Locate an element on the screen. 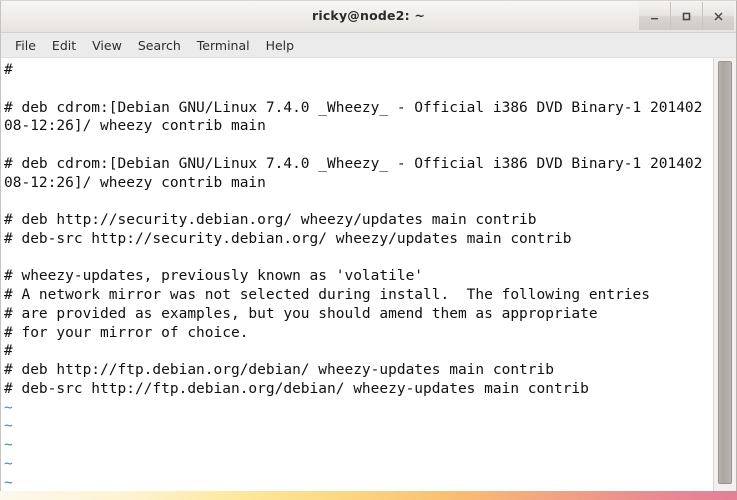  terminal-line: # for your mirror of choice. is located at coordinates (126, 332).